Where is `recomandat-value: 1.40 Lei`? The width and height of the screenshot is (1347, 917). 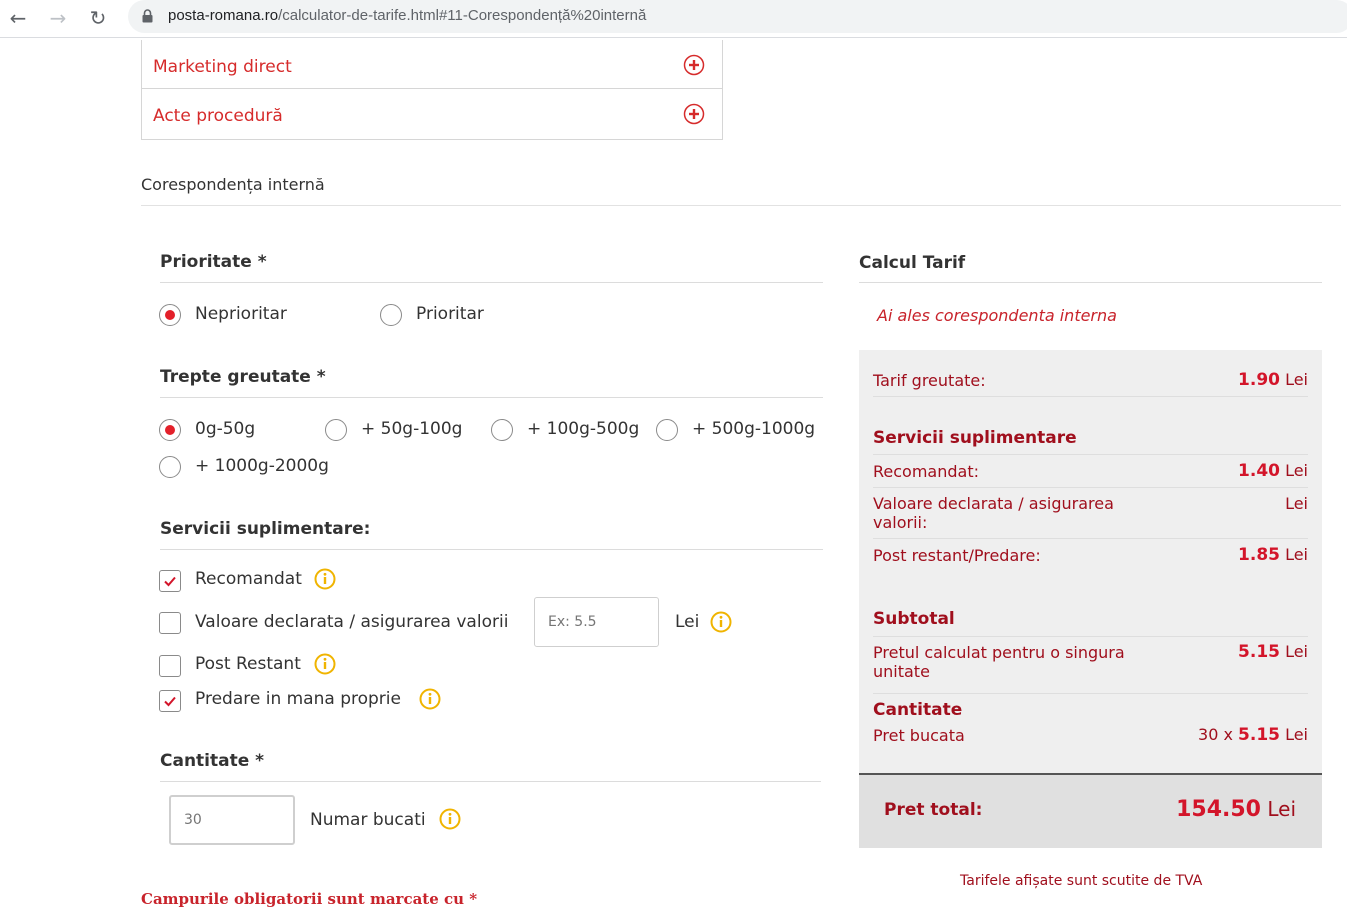
recomandat-value: 1.40 Lei is located at coordinates (1273, 471).